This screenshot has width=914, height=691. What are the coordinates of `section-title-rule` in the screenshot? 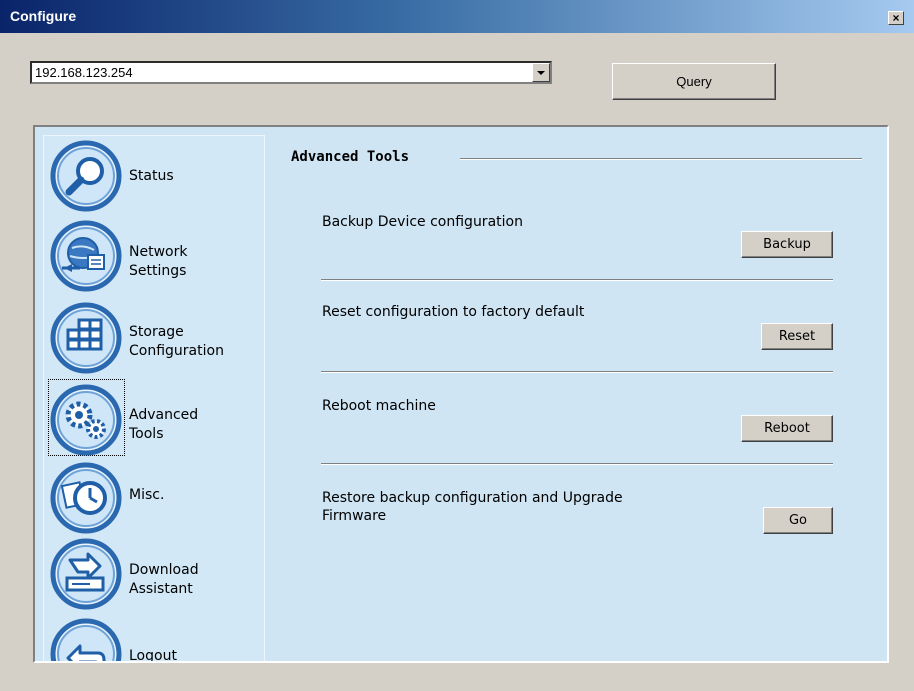 It's located at (661, 159).